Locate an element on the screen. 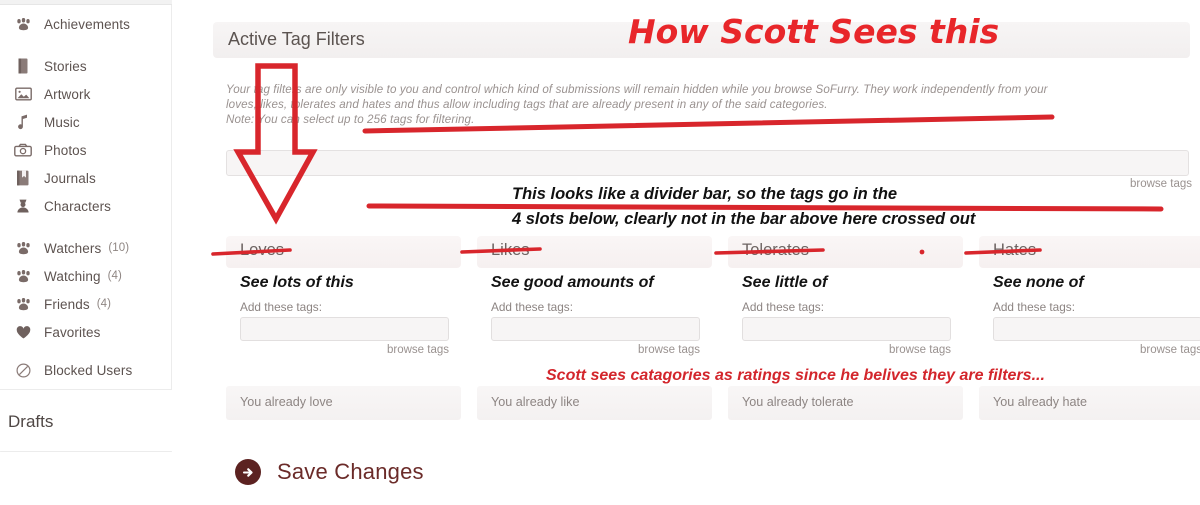 The width and height of the screenshot is (1200, 505). arrow-right-circle-icon is located at coordinates (248, 472).